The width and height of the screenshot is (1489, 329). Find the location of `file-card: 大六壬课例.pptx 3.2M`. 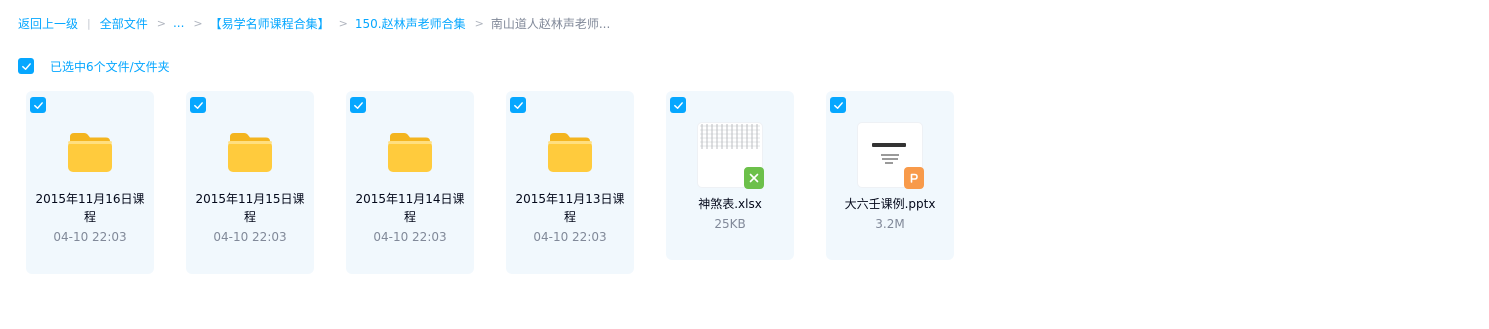

file-card: 大六壬课例.pptx 3.2M is located at coordinates (890, 175).